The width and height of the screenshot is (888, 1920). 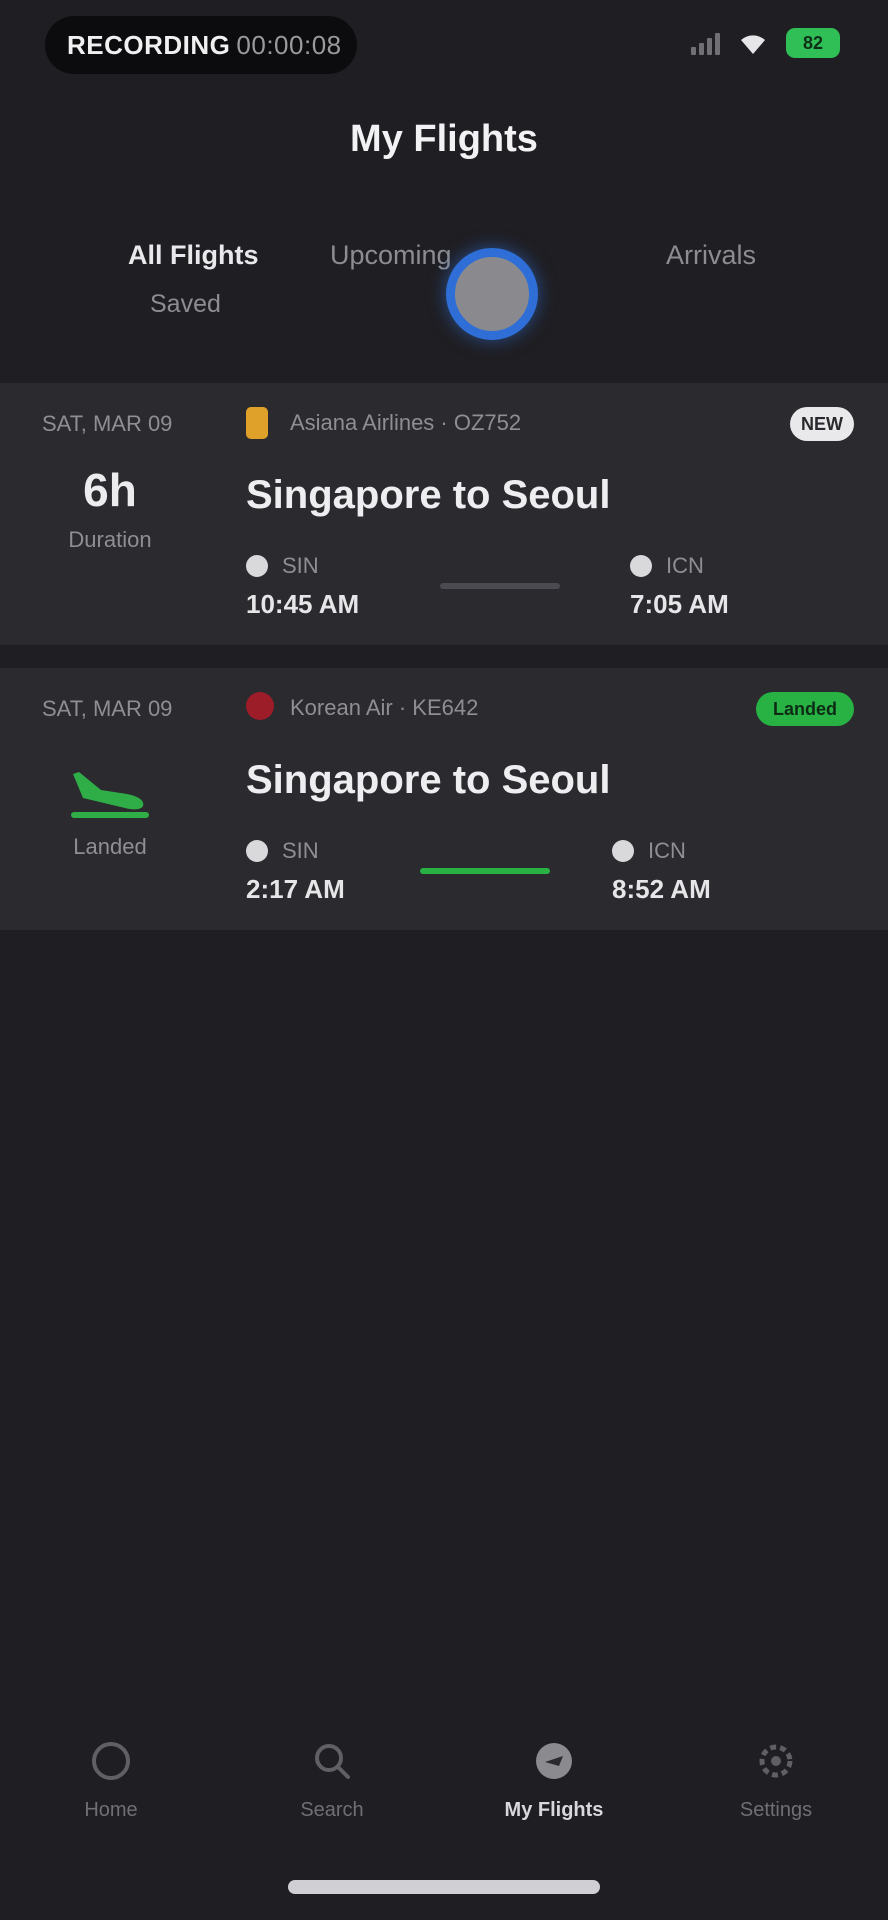 What do you see at coordinates (302, 586) in the screenshot?
I see `departure-block: SIN 10:45 AM` at bounding box center [302, 586].